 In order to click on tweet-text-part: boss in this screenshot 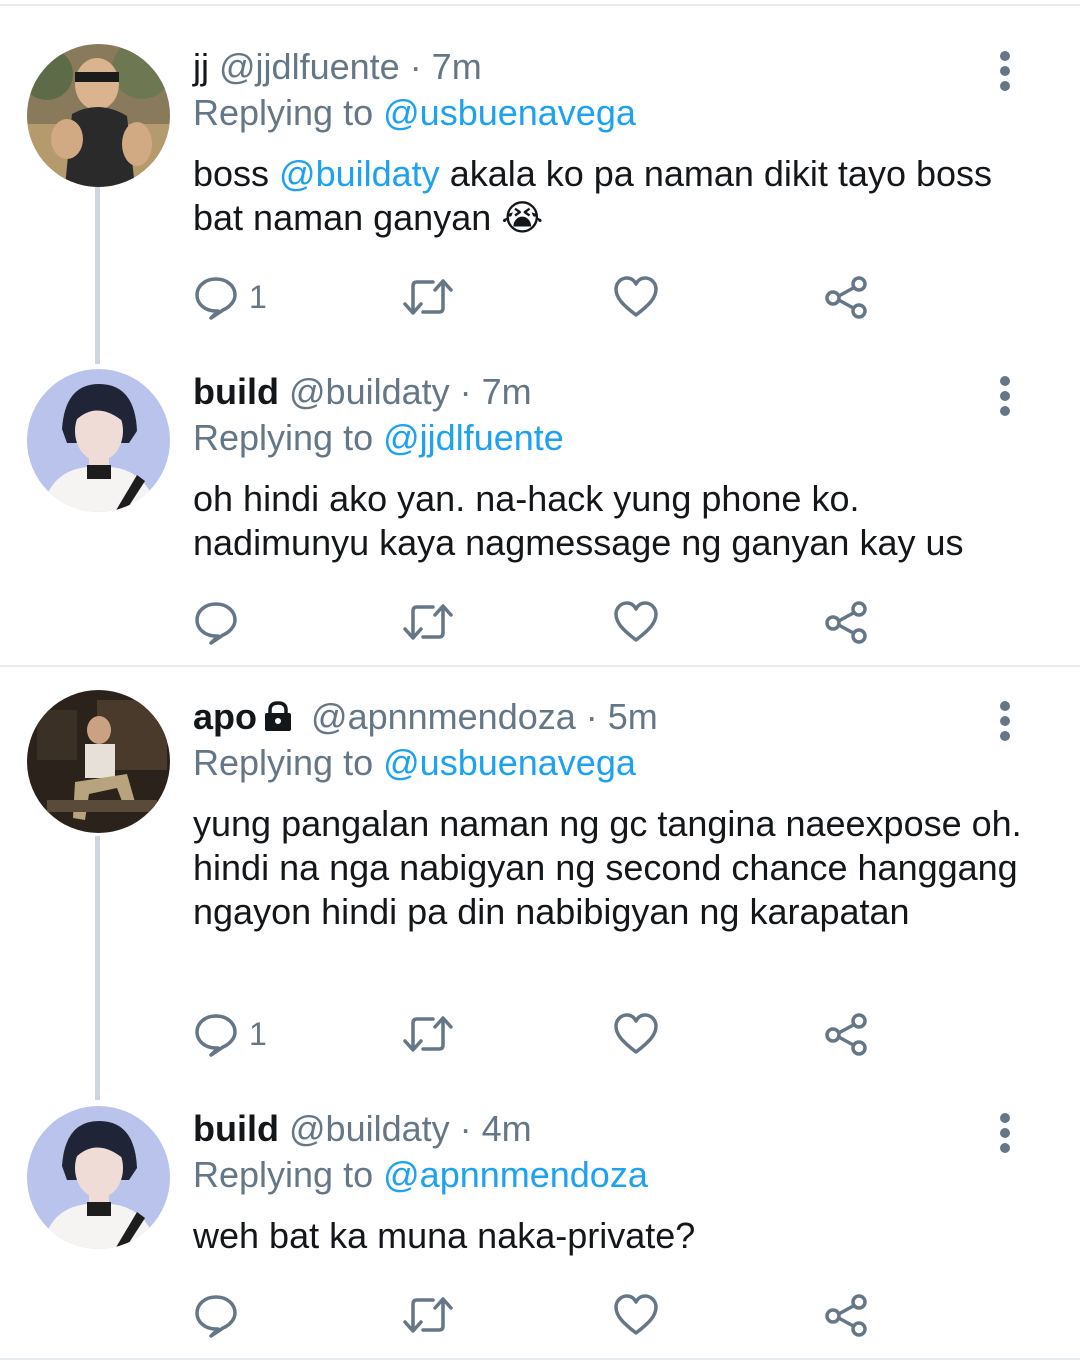, I will do `click(236, 173)`.